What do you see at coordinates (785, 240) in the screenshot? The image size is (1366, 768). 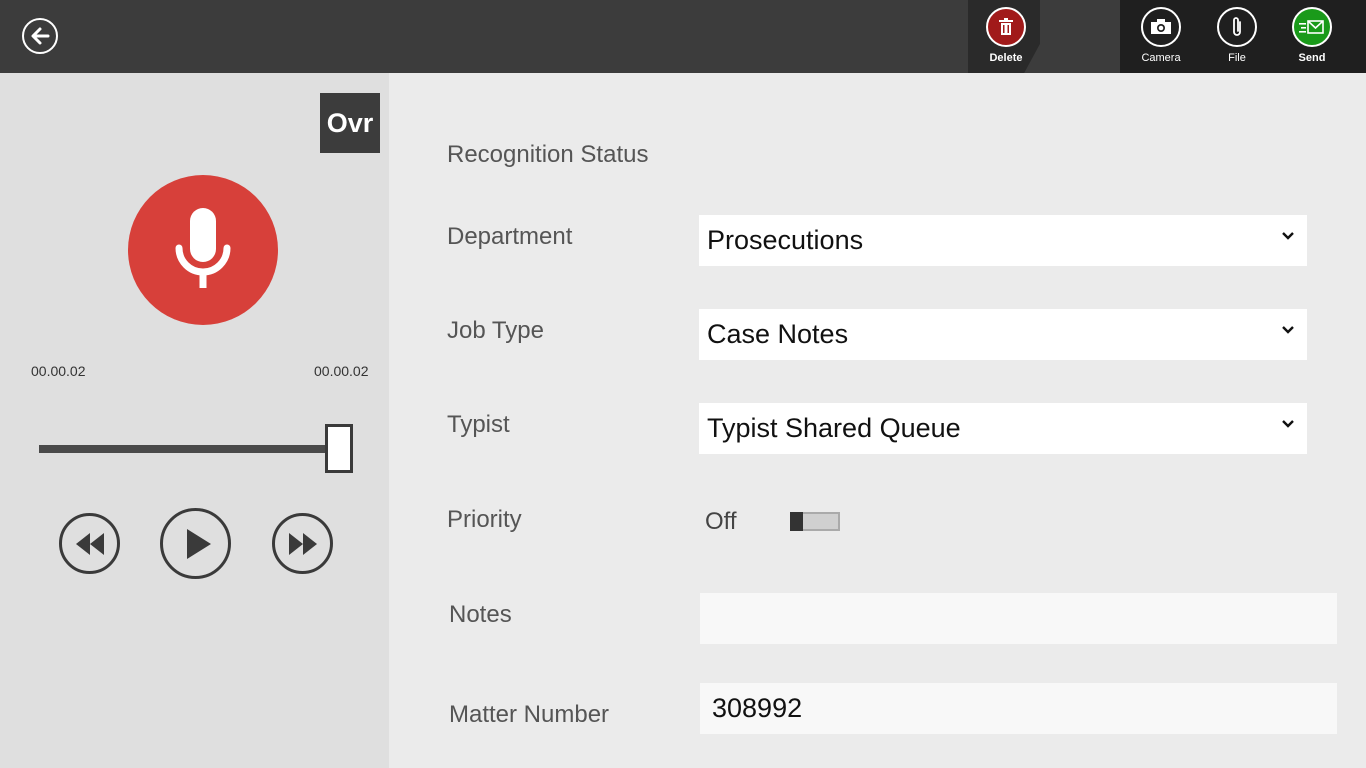 I see `department-value: Prosecutions` at bounding box center [785, 240].